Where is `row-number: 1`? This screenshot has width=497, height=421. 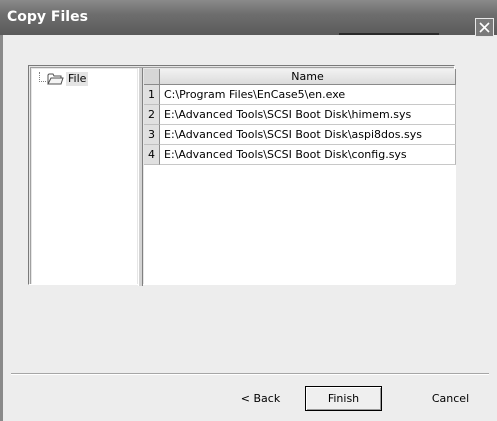
row-number: 1 is located at coordinates (152, 95).